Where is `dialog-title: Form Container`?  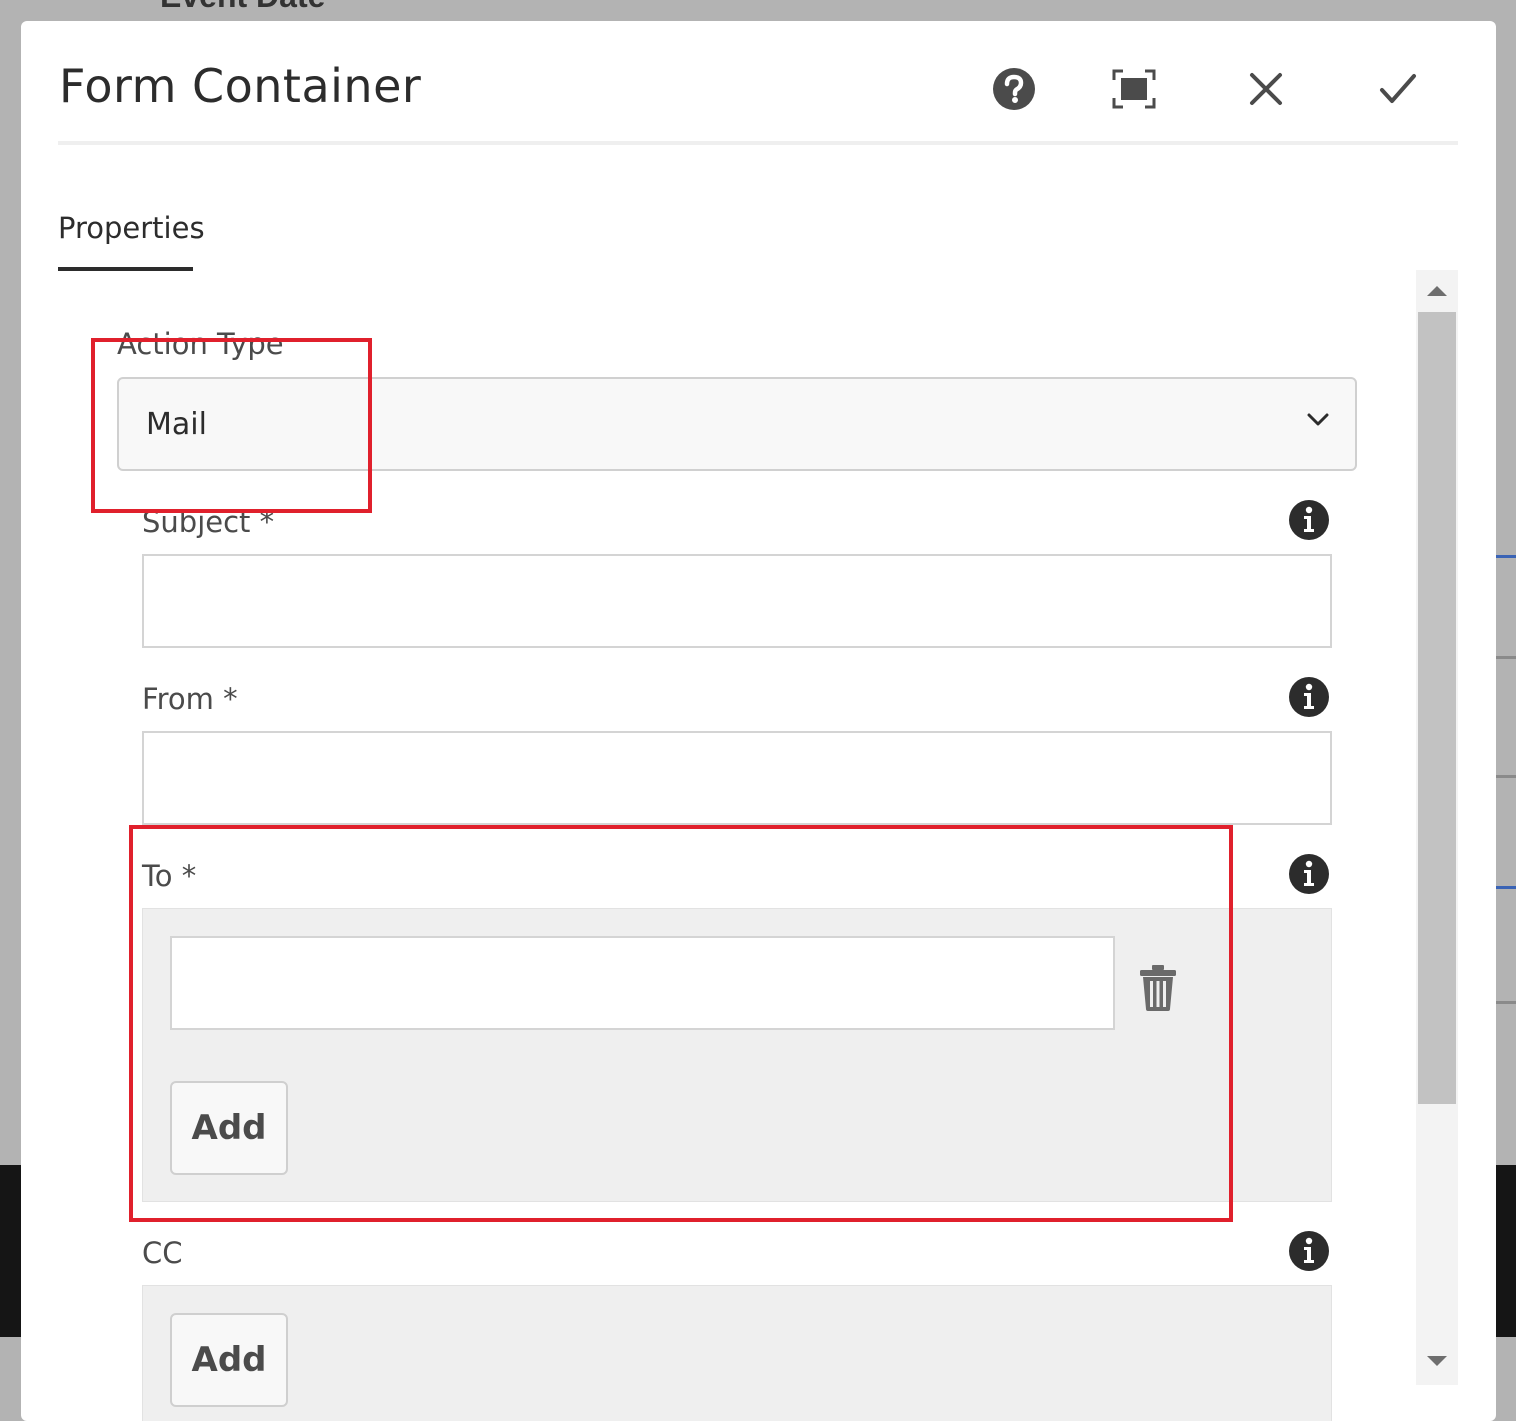
dialog-title: Form Container is located at coordinates (240, 86).